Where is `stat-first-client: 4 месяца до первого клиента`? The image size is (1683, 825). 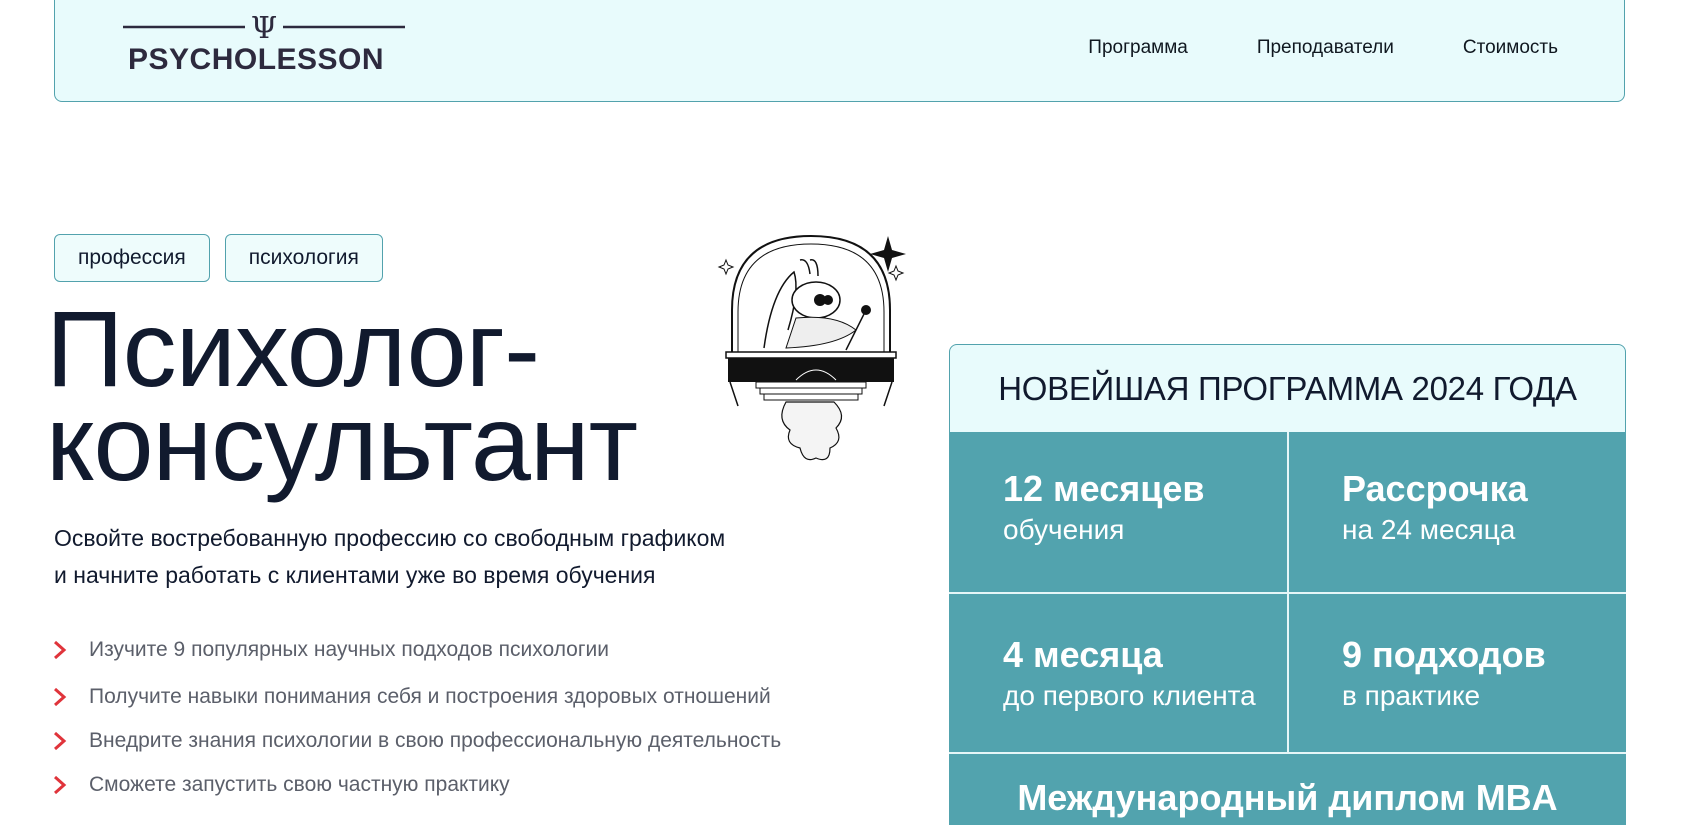
stat-first-client: 4 месяца до первого клиента is located at coordinates (1129, 675).